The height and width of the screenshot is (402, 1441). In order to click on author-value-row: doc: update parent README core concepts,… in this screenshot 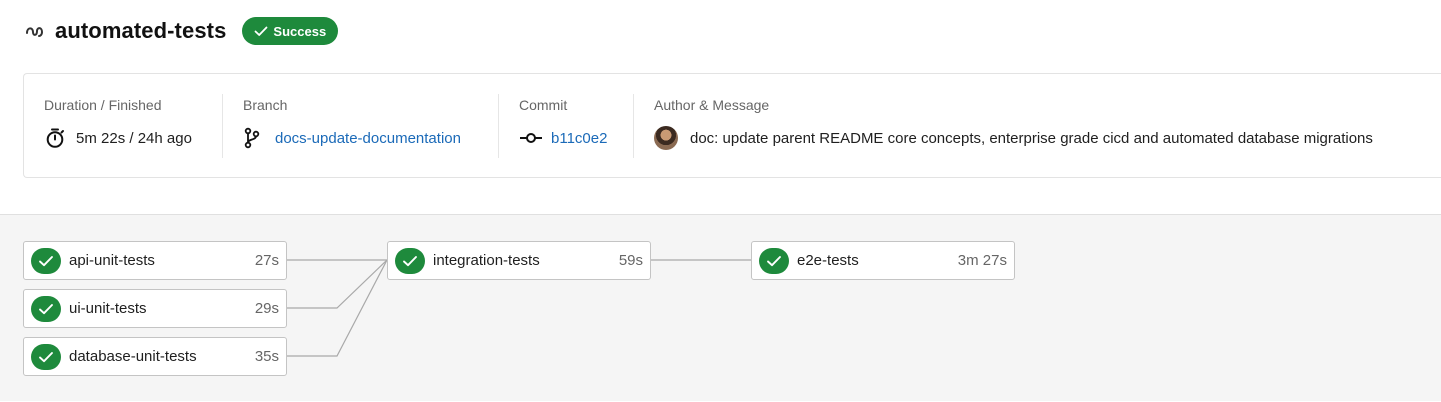, I will do `click(1013, 138)`.